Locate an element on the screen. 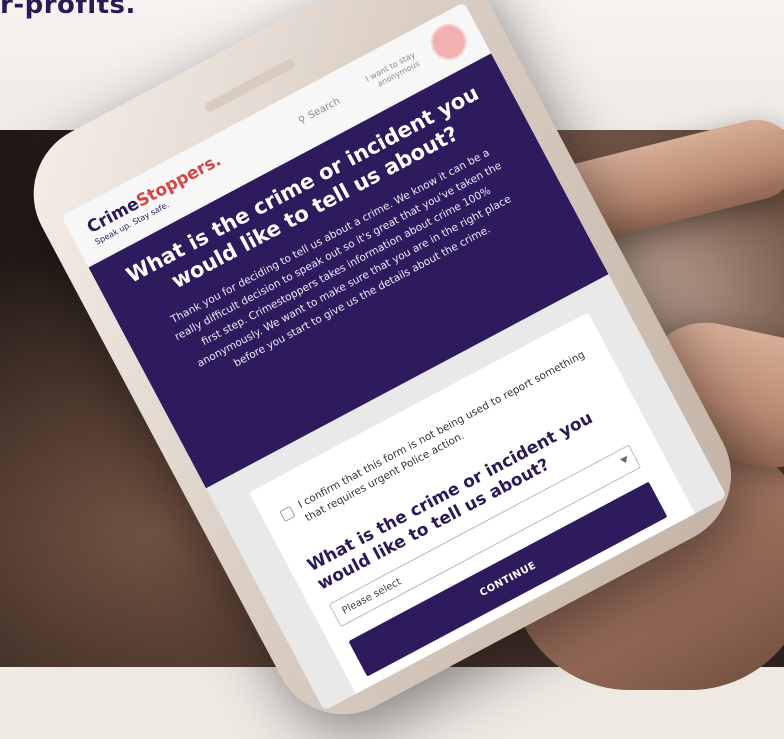 This screenshot has height=739, width=784. search-label: Search is located at coordinates (324, 108).